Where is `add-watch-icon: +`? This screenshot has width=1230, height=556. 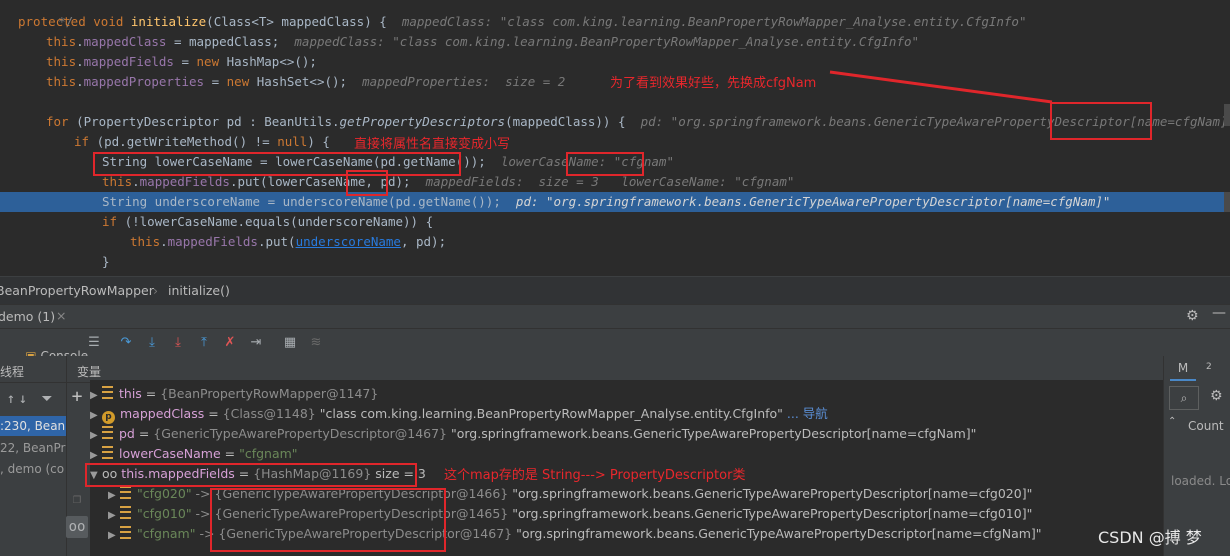 add-watch-icon: + is located at coordinates (77, 397).